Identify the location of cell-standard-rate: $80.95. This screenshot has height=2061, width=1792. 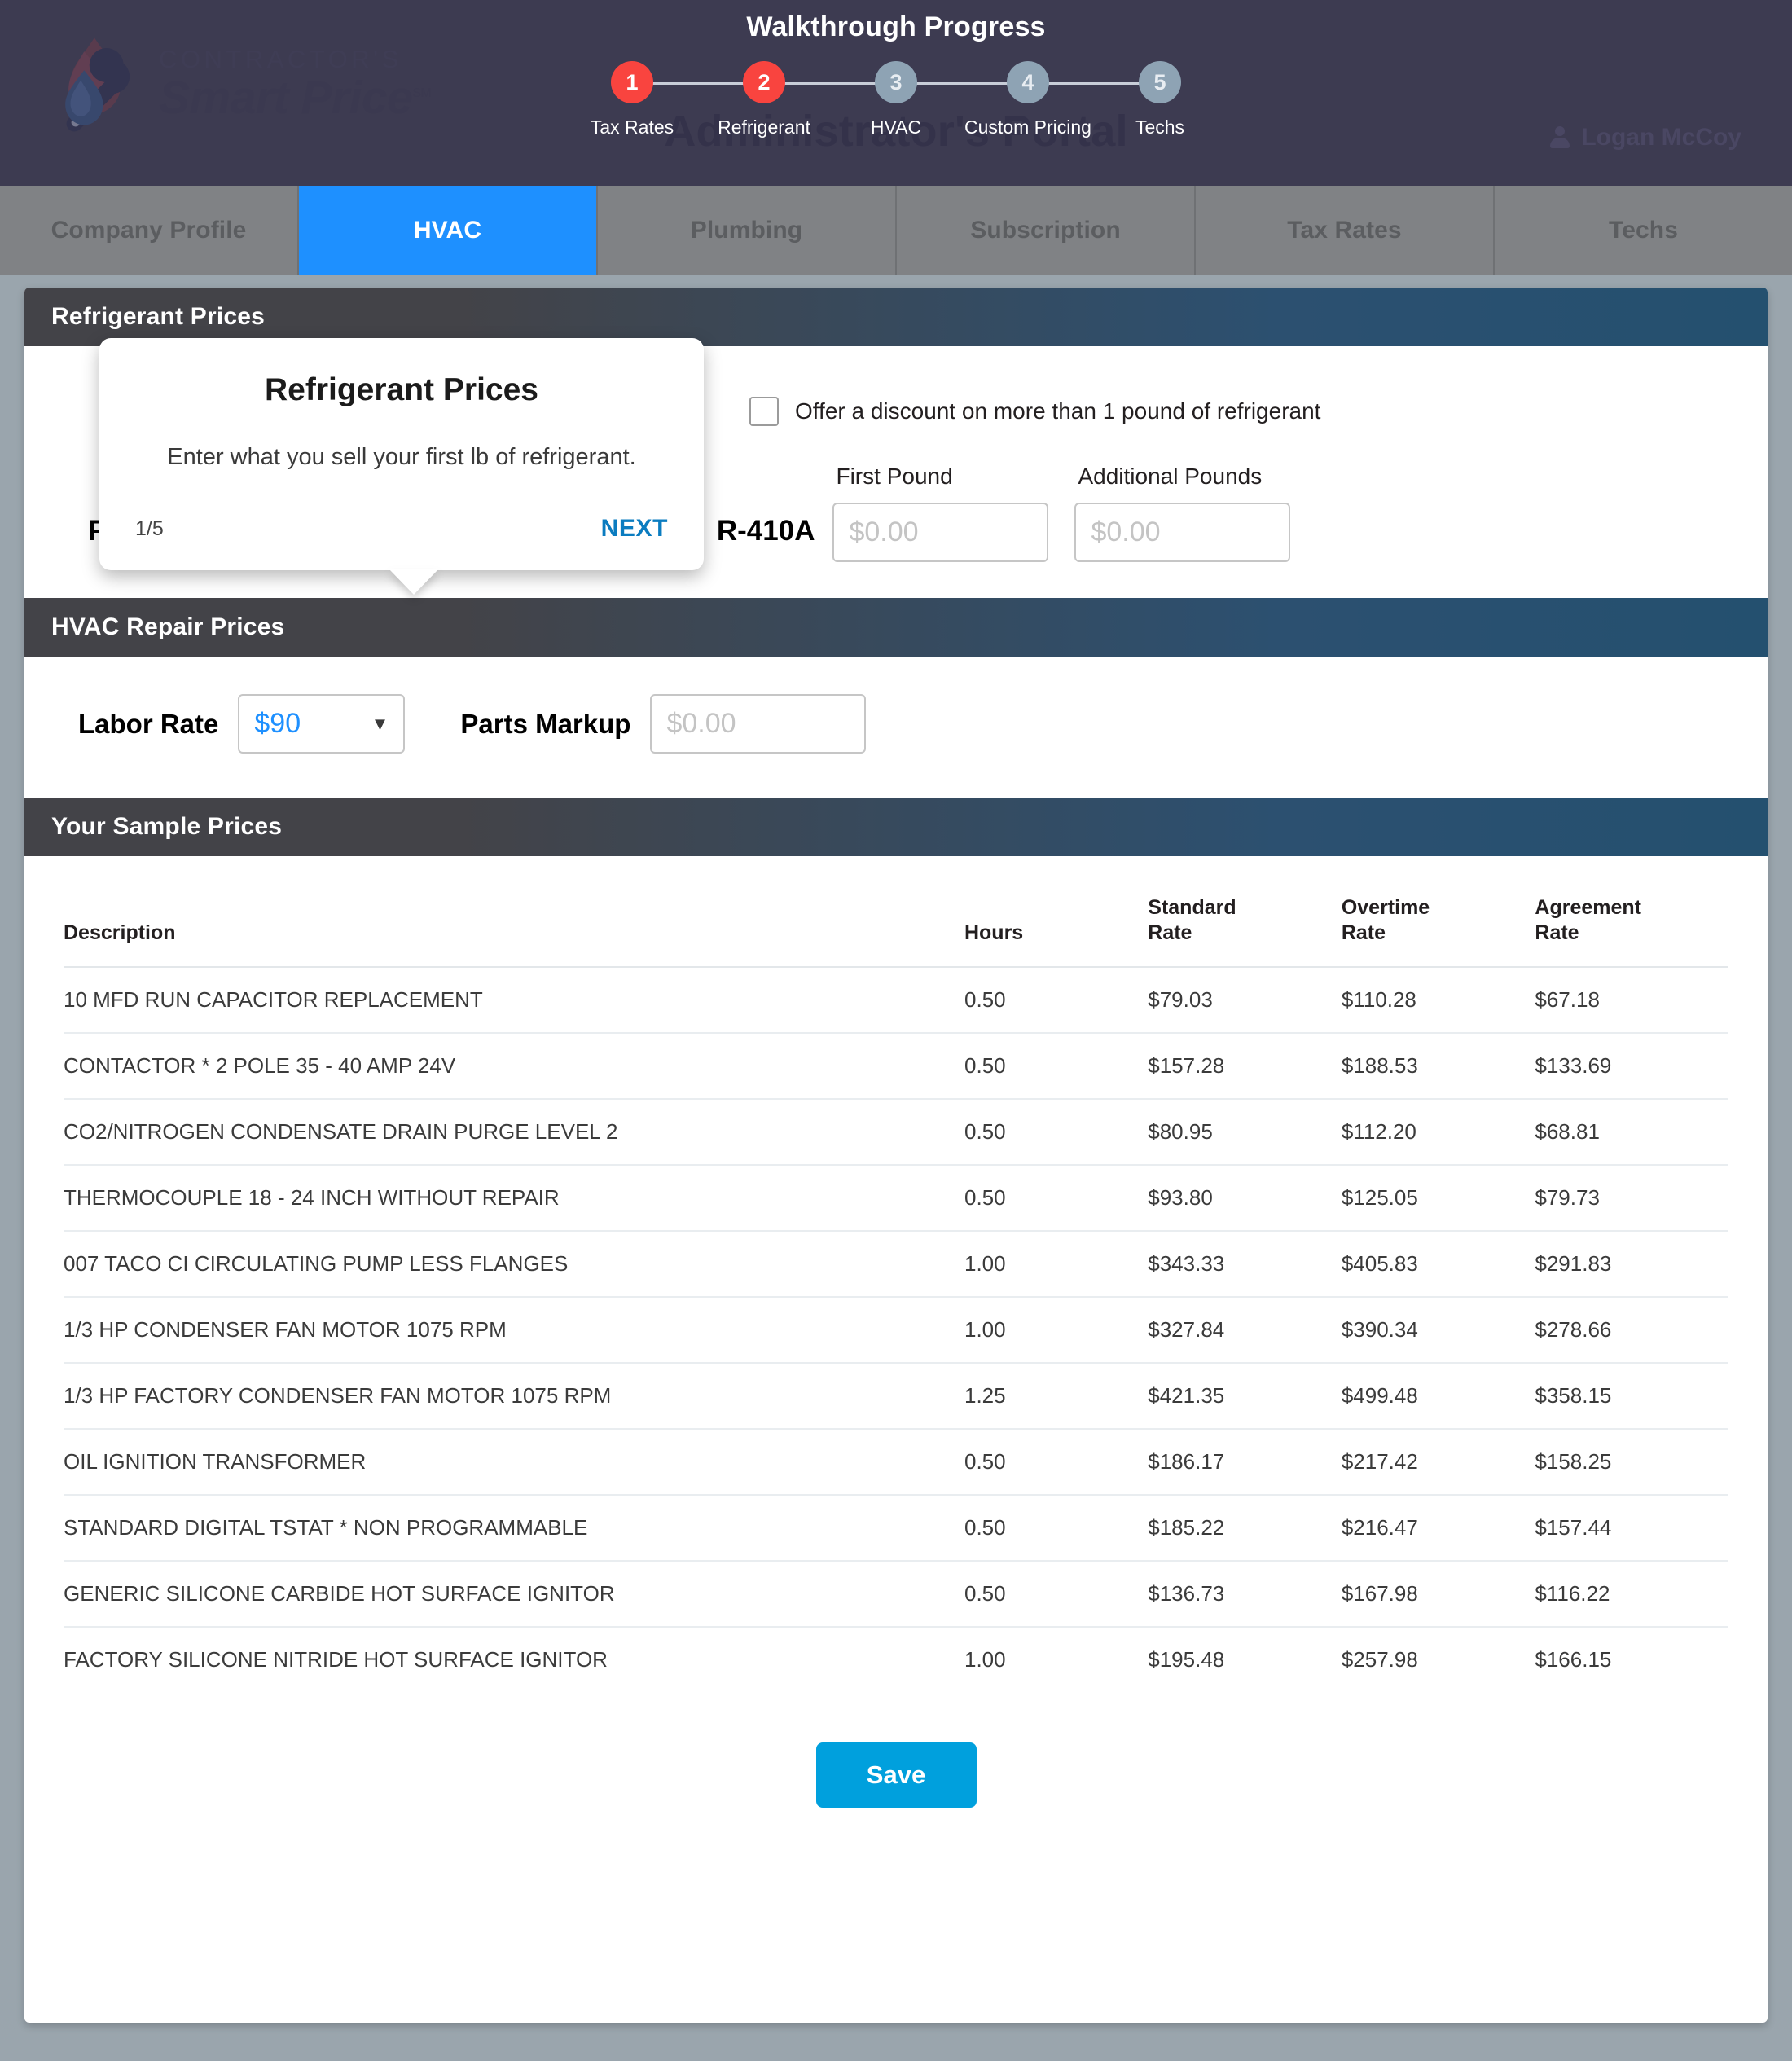
(1245, 1132).